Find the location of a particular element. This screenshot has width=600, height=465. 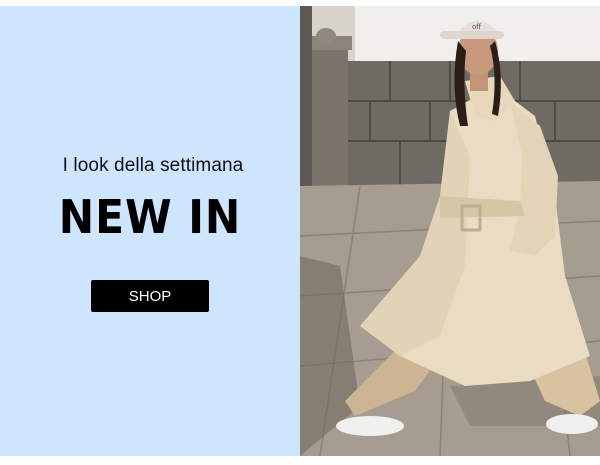

promo-subtitle: I look della settimana is located at coordinates (153, 165).